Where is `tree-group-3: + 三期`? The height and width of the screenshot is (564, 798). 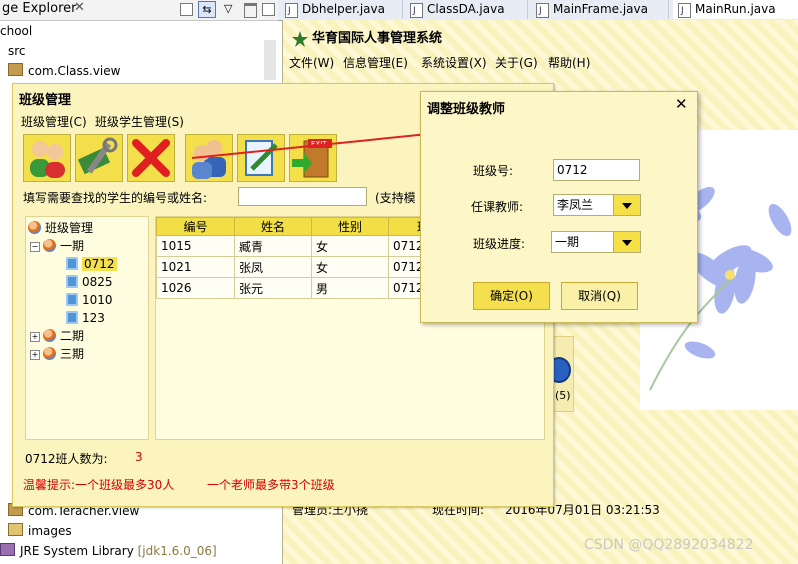
tree-group-3: + 三期 is located at coordinates (57, 354).